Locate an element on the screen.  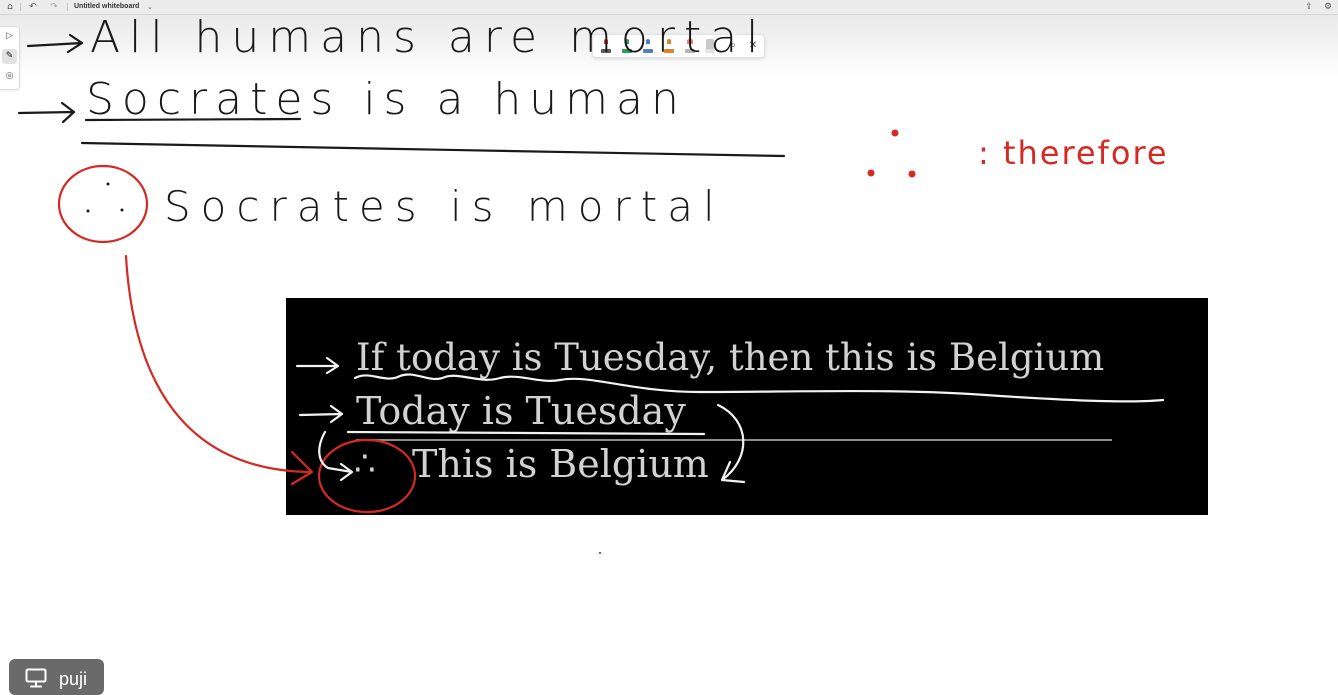
arrow-slide-conclusion is located at coordinates (336, 456).